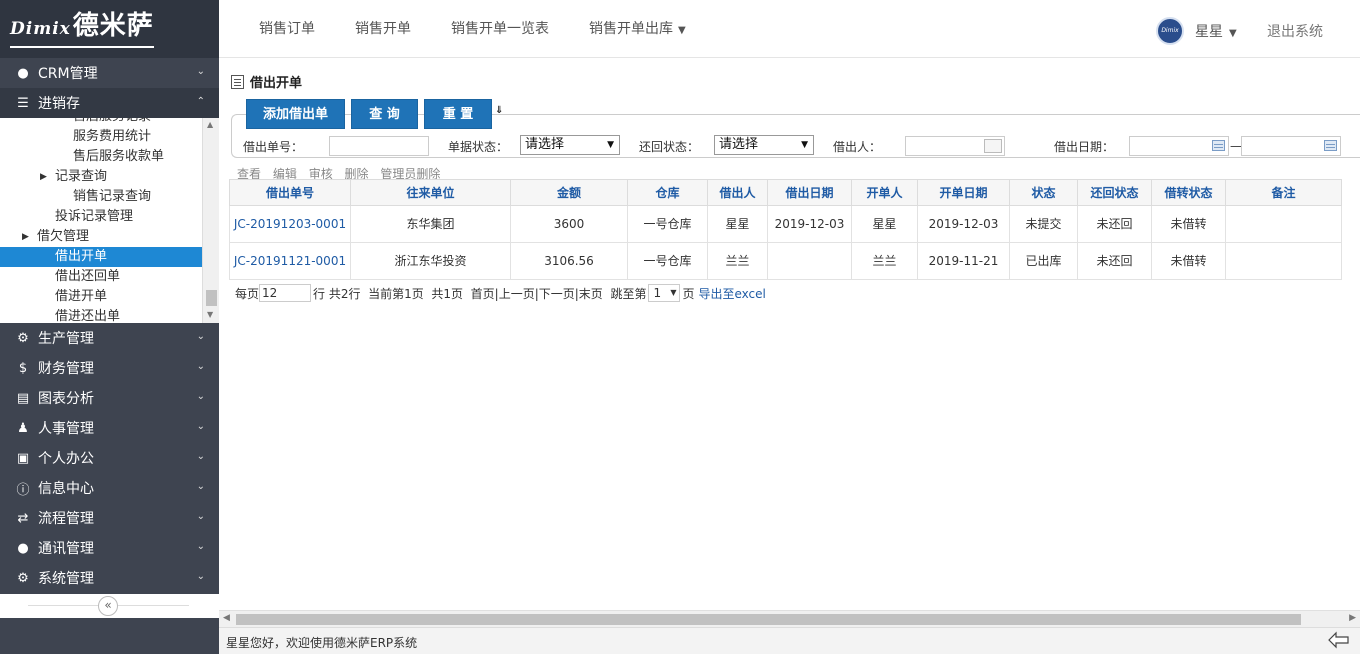 This screenshot has height=654, width=1360. What do you see at coordinates (109, 428) in the screenshot?
I see `menu-hr: ♟ 人事管理 ⌄` at bounding box center [109, 428].